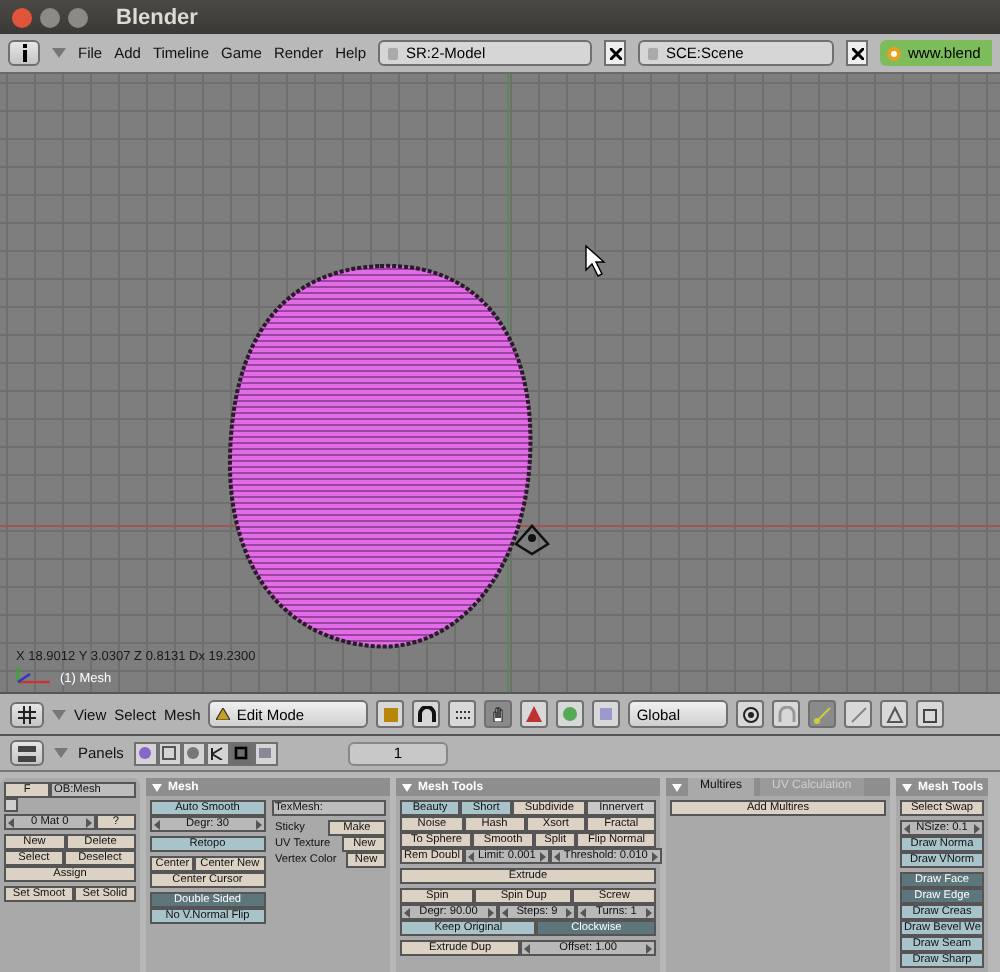  Describe the element at coordinates (532, 540) in the screenshot. I see `lamp-icon` at that location.